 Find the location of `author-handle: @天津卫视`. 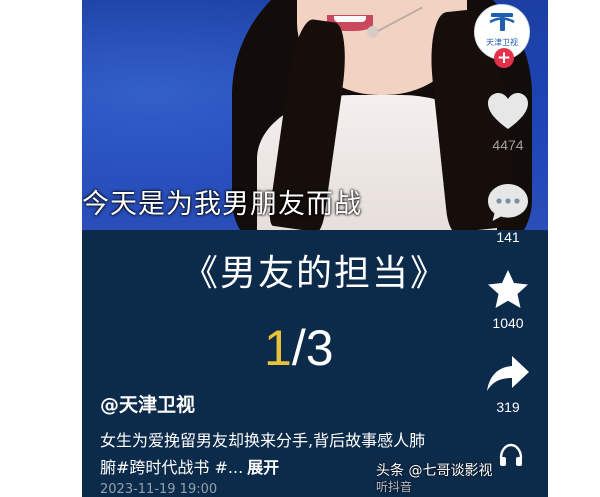

author-handle: @天津卫视 is located at coordinates (147, 405).